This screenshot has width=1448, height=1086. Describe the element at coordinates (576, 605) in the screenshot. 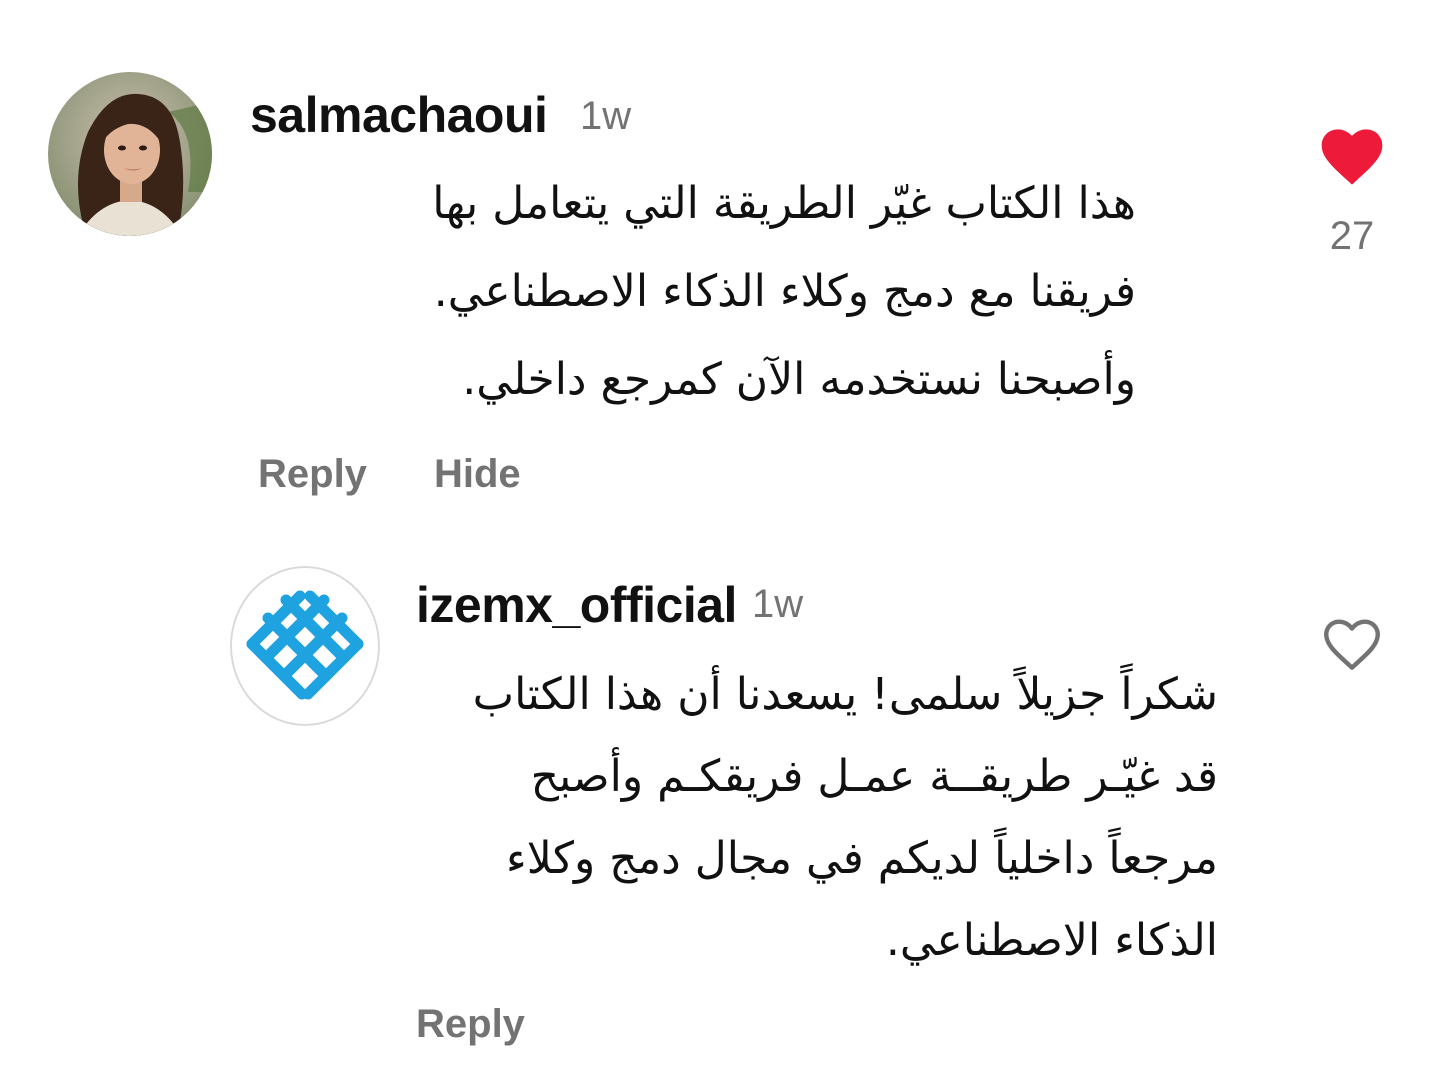

I see `comment-username: izemx_official` at that location.